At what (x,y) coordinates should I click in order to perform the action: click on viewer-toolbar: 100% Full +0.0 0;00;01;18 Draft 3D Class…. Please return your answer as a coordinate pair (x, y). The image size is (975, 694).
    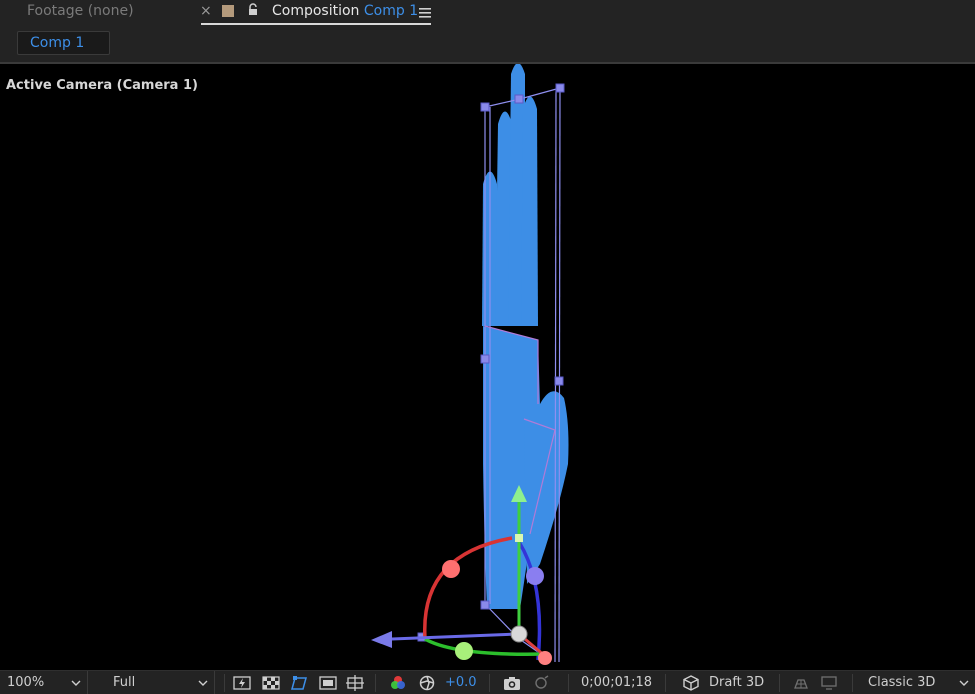
    Looking at the image, I should click on (487, 682).